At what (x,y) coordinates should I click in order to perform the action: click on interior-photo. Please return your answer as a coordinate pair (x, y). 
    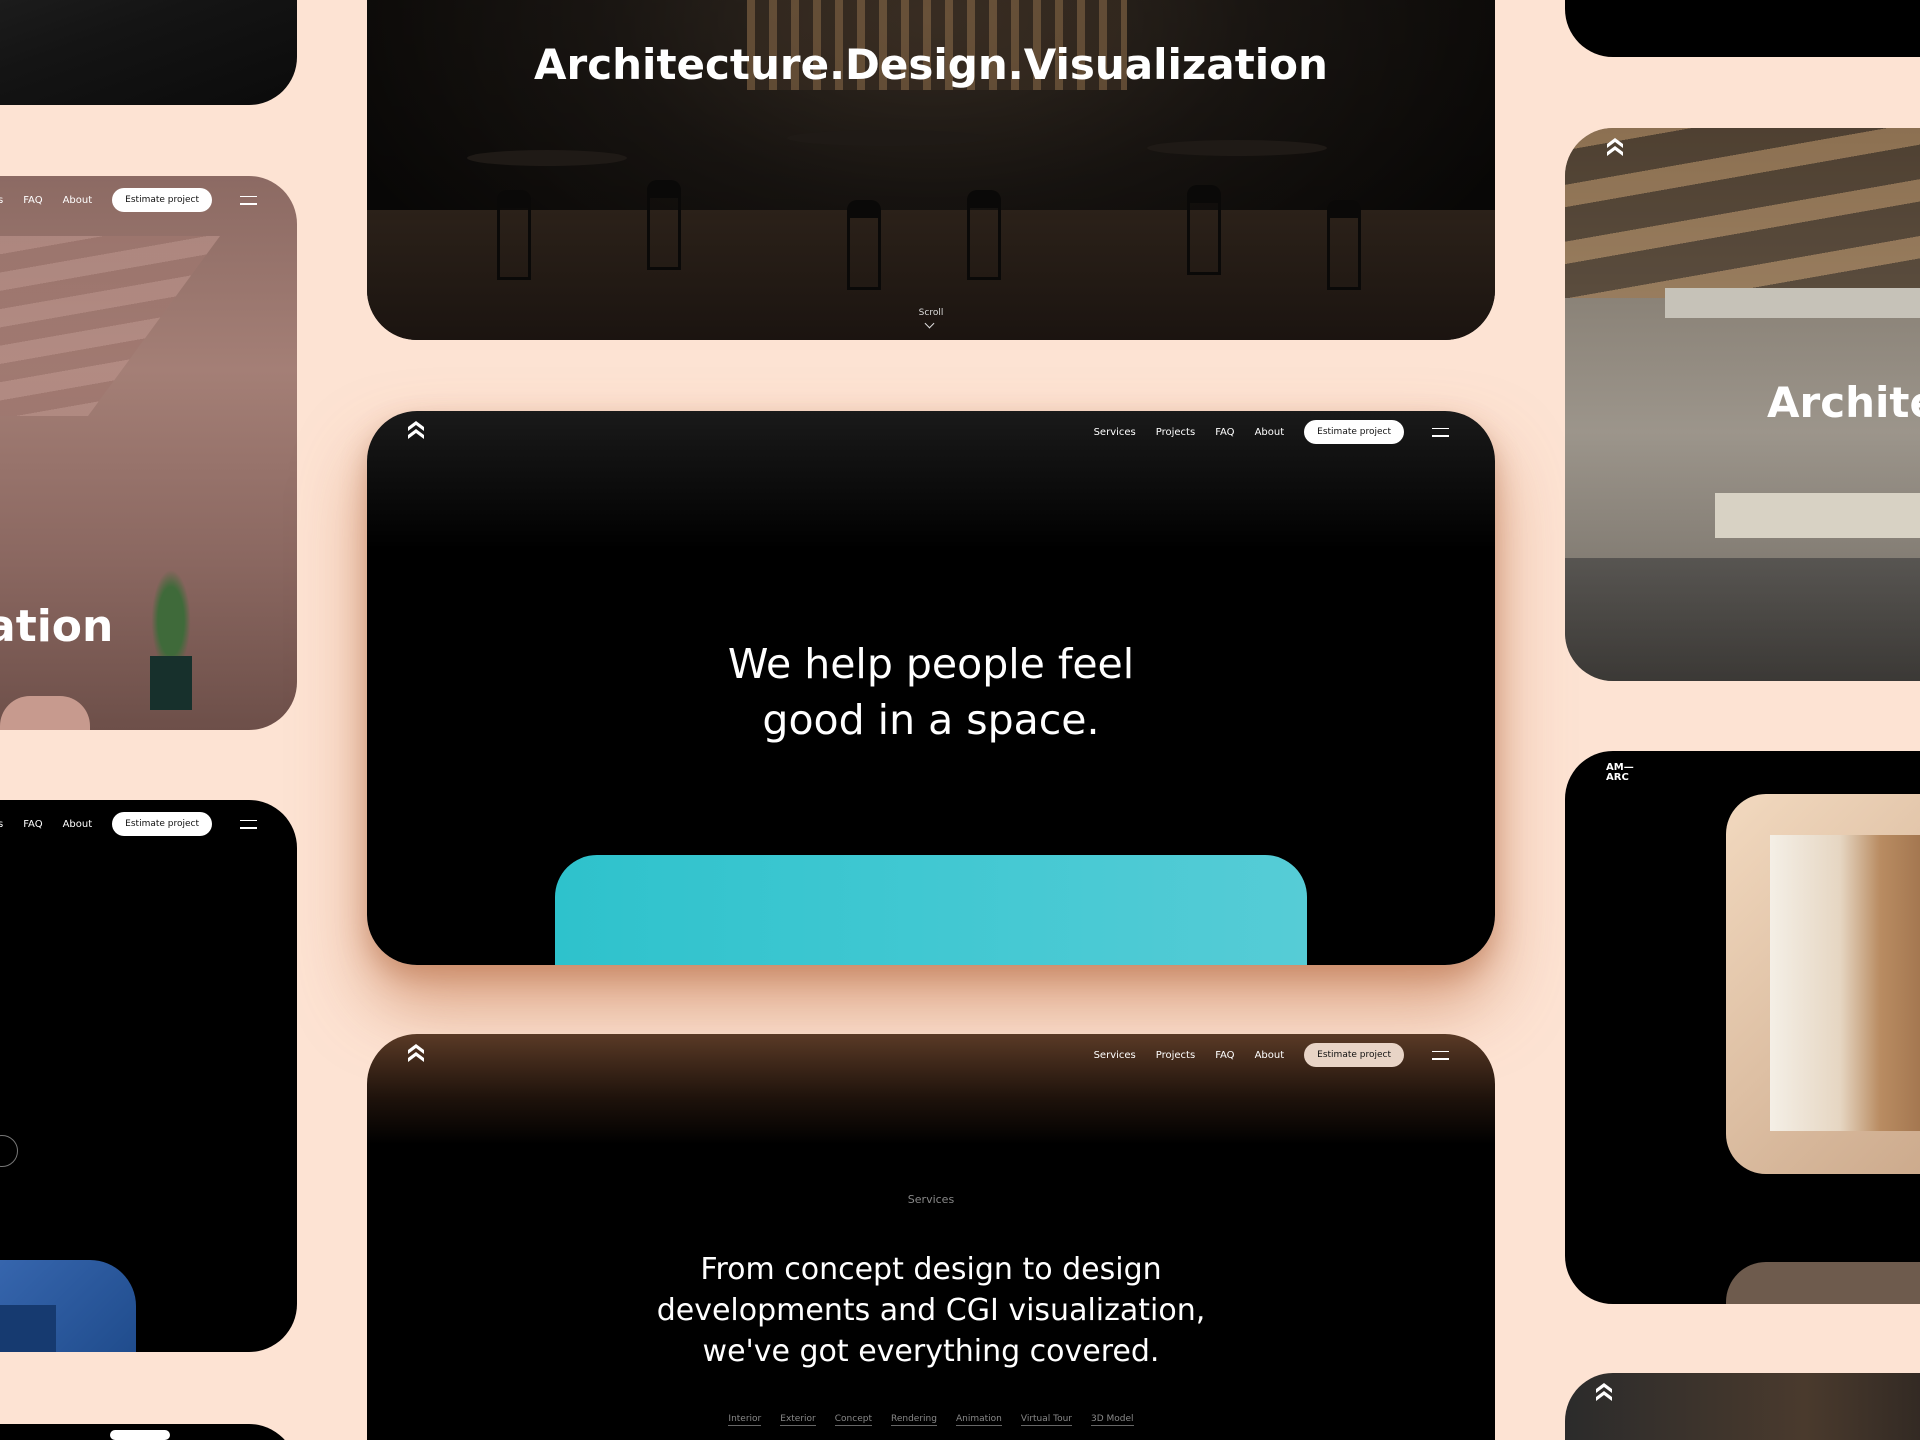
    Looking at the image, I should click on (1845, 983).